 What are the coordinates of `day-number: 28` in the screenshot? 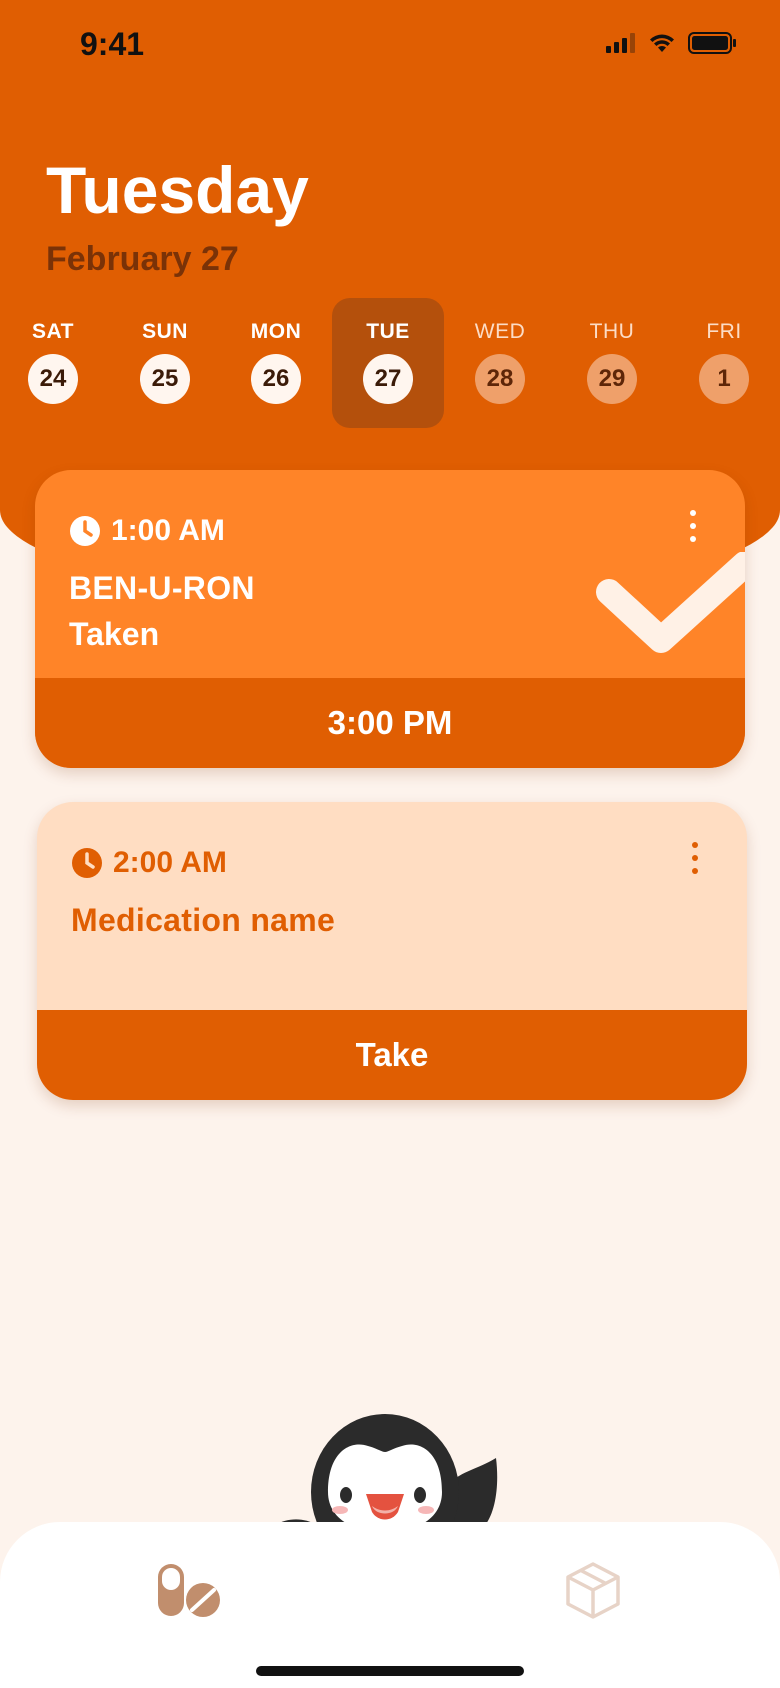 It's located at (500, 379).